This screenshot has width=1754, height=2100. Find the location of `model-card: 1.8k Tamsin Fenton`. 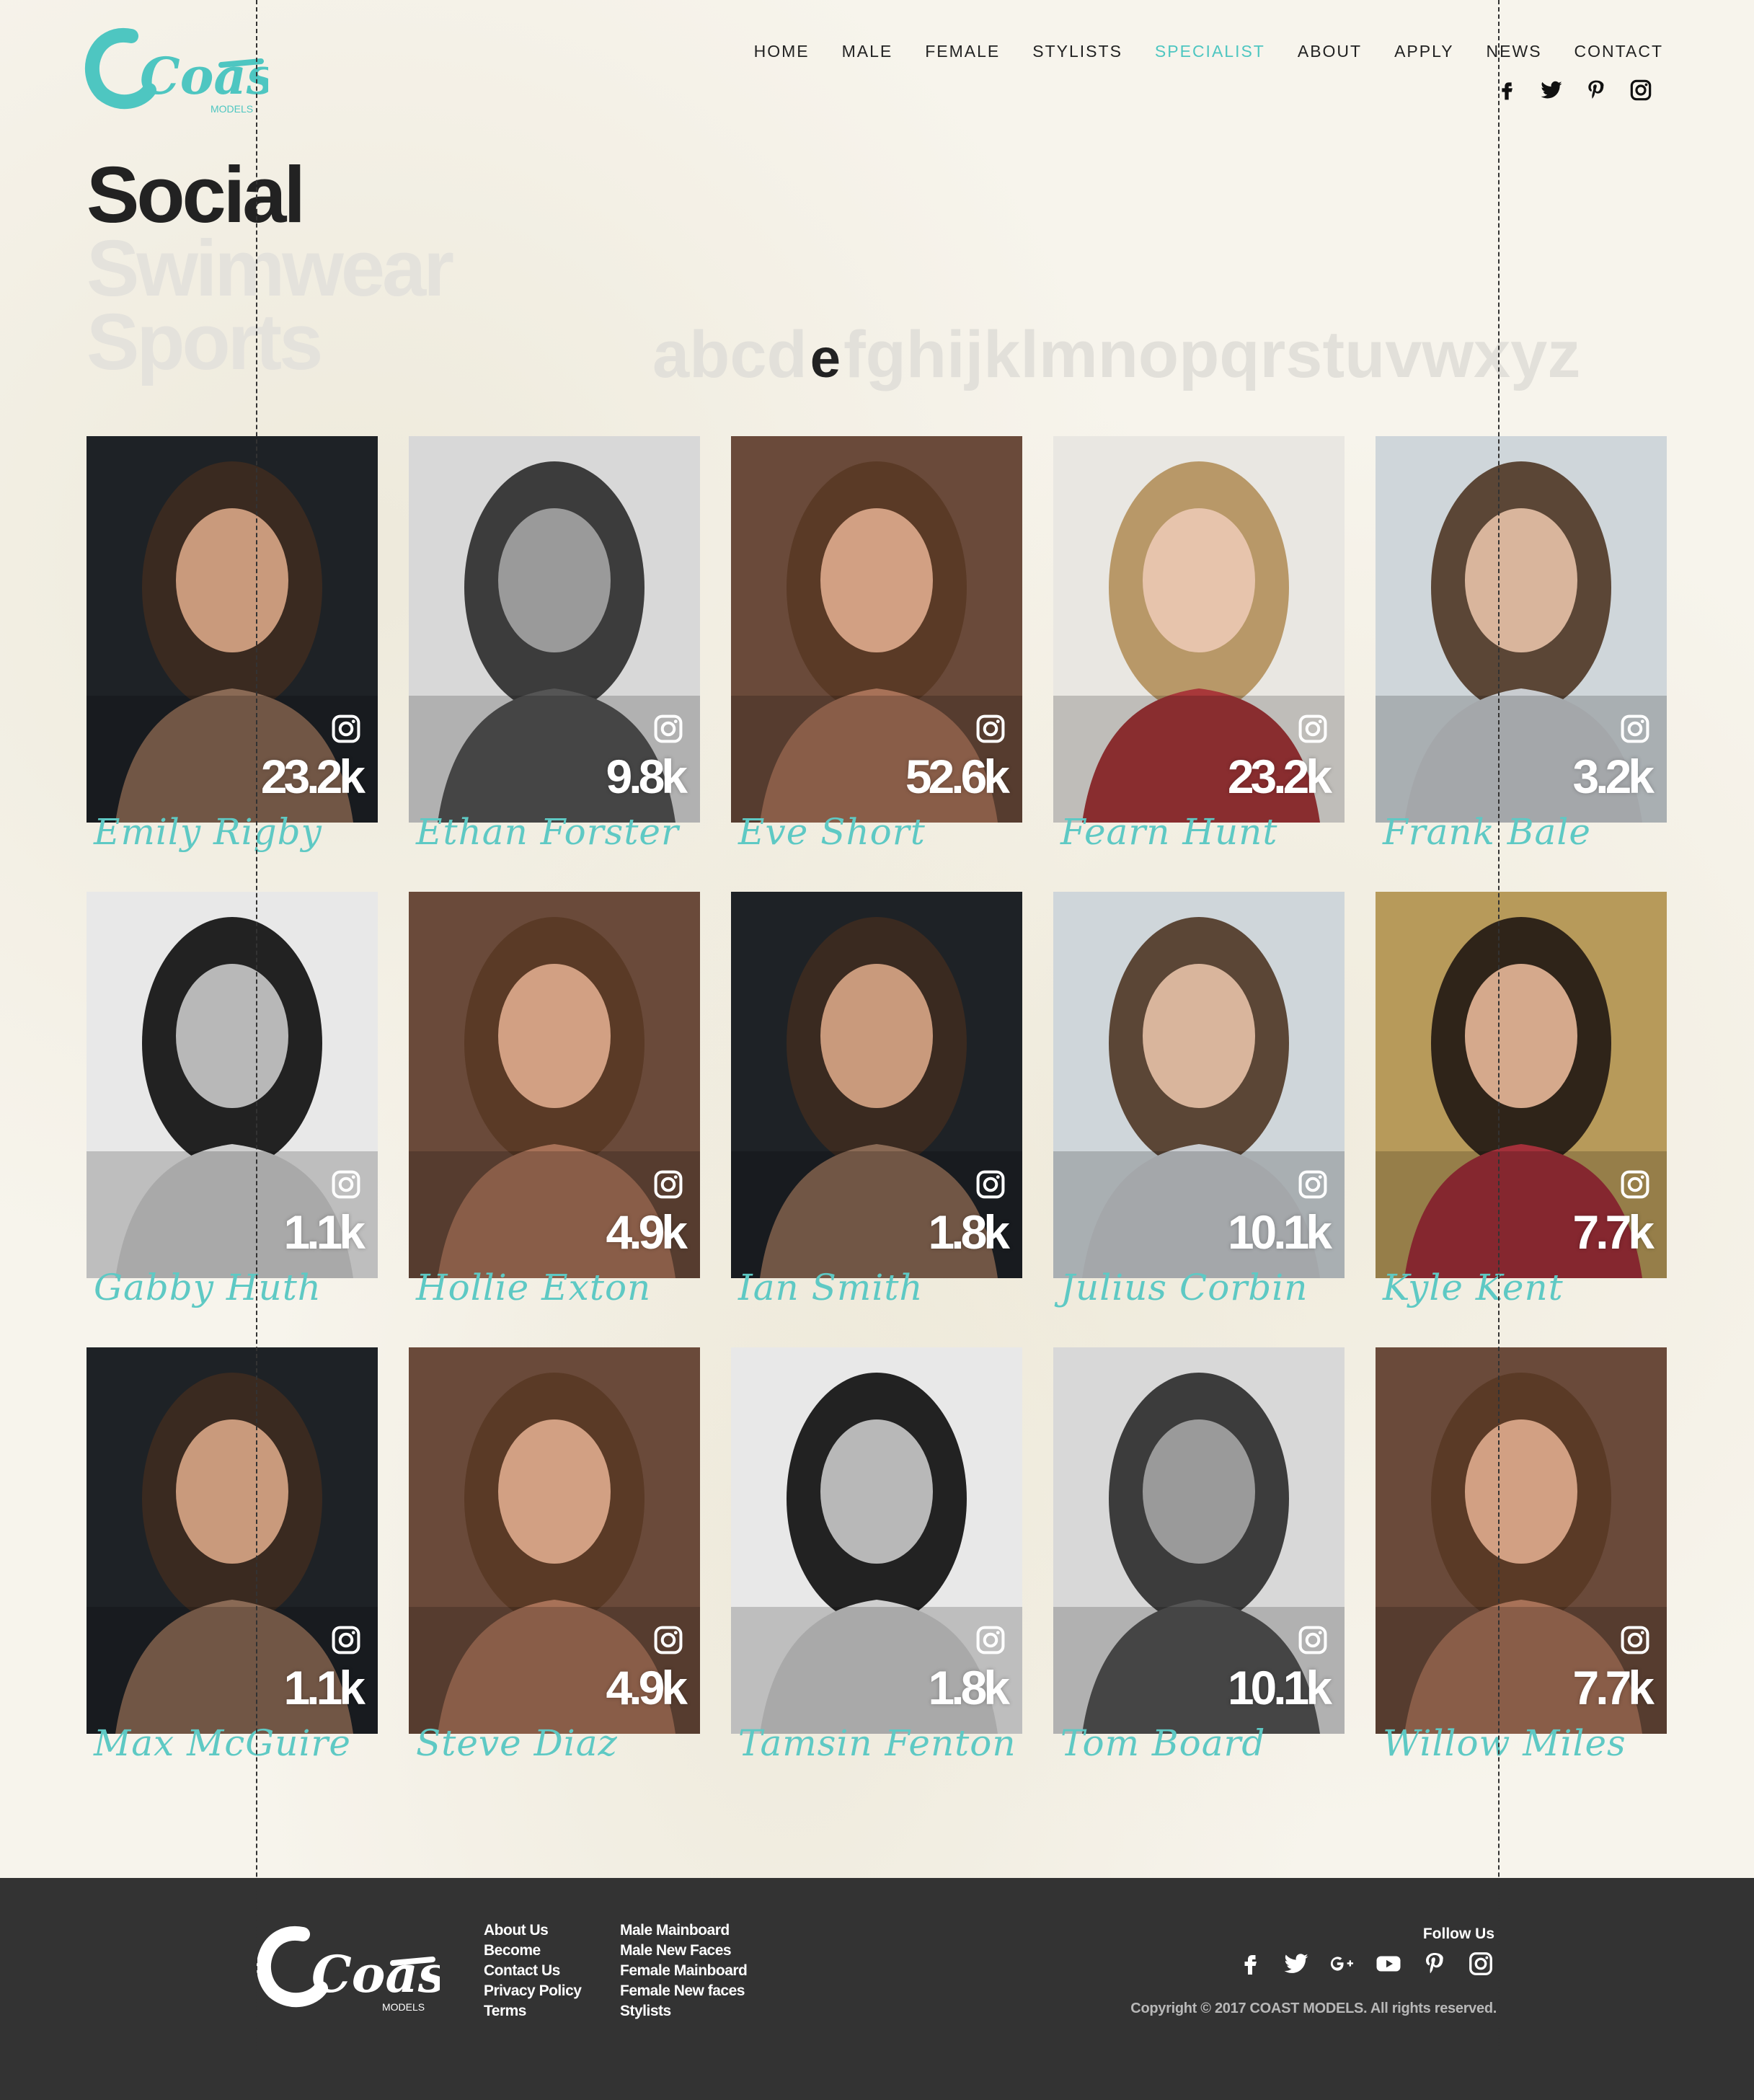

model-card: 1.8k Tamsin Fenton is located at coordinates (877, 1556).